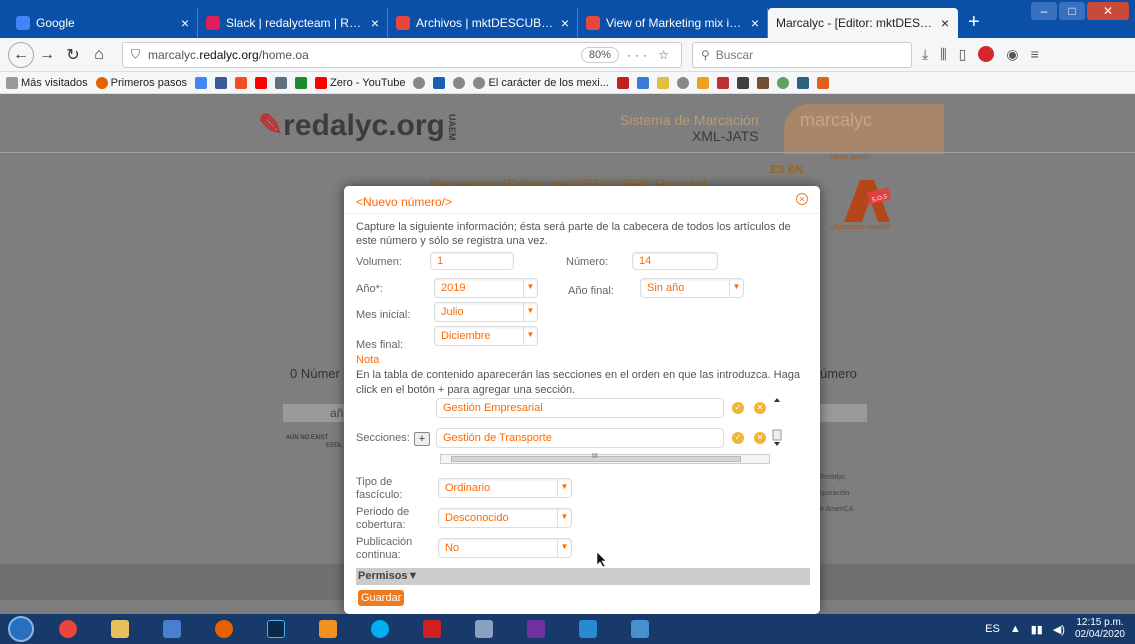  I want to click on taskbar-tool, so click(484, 629).